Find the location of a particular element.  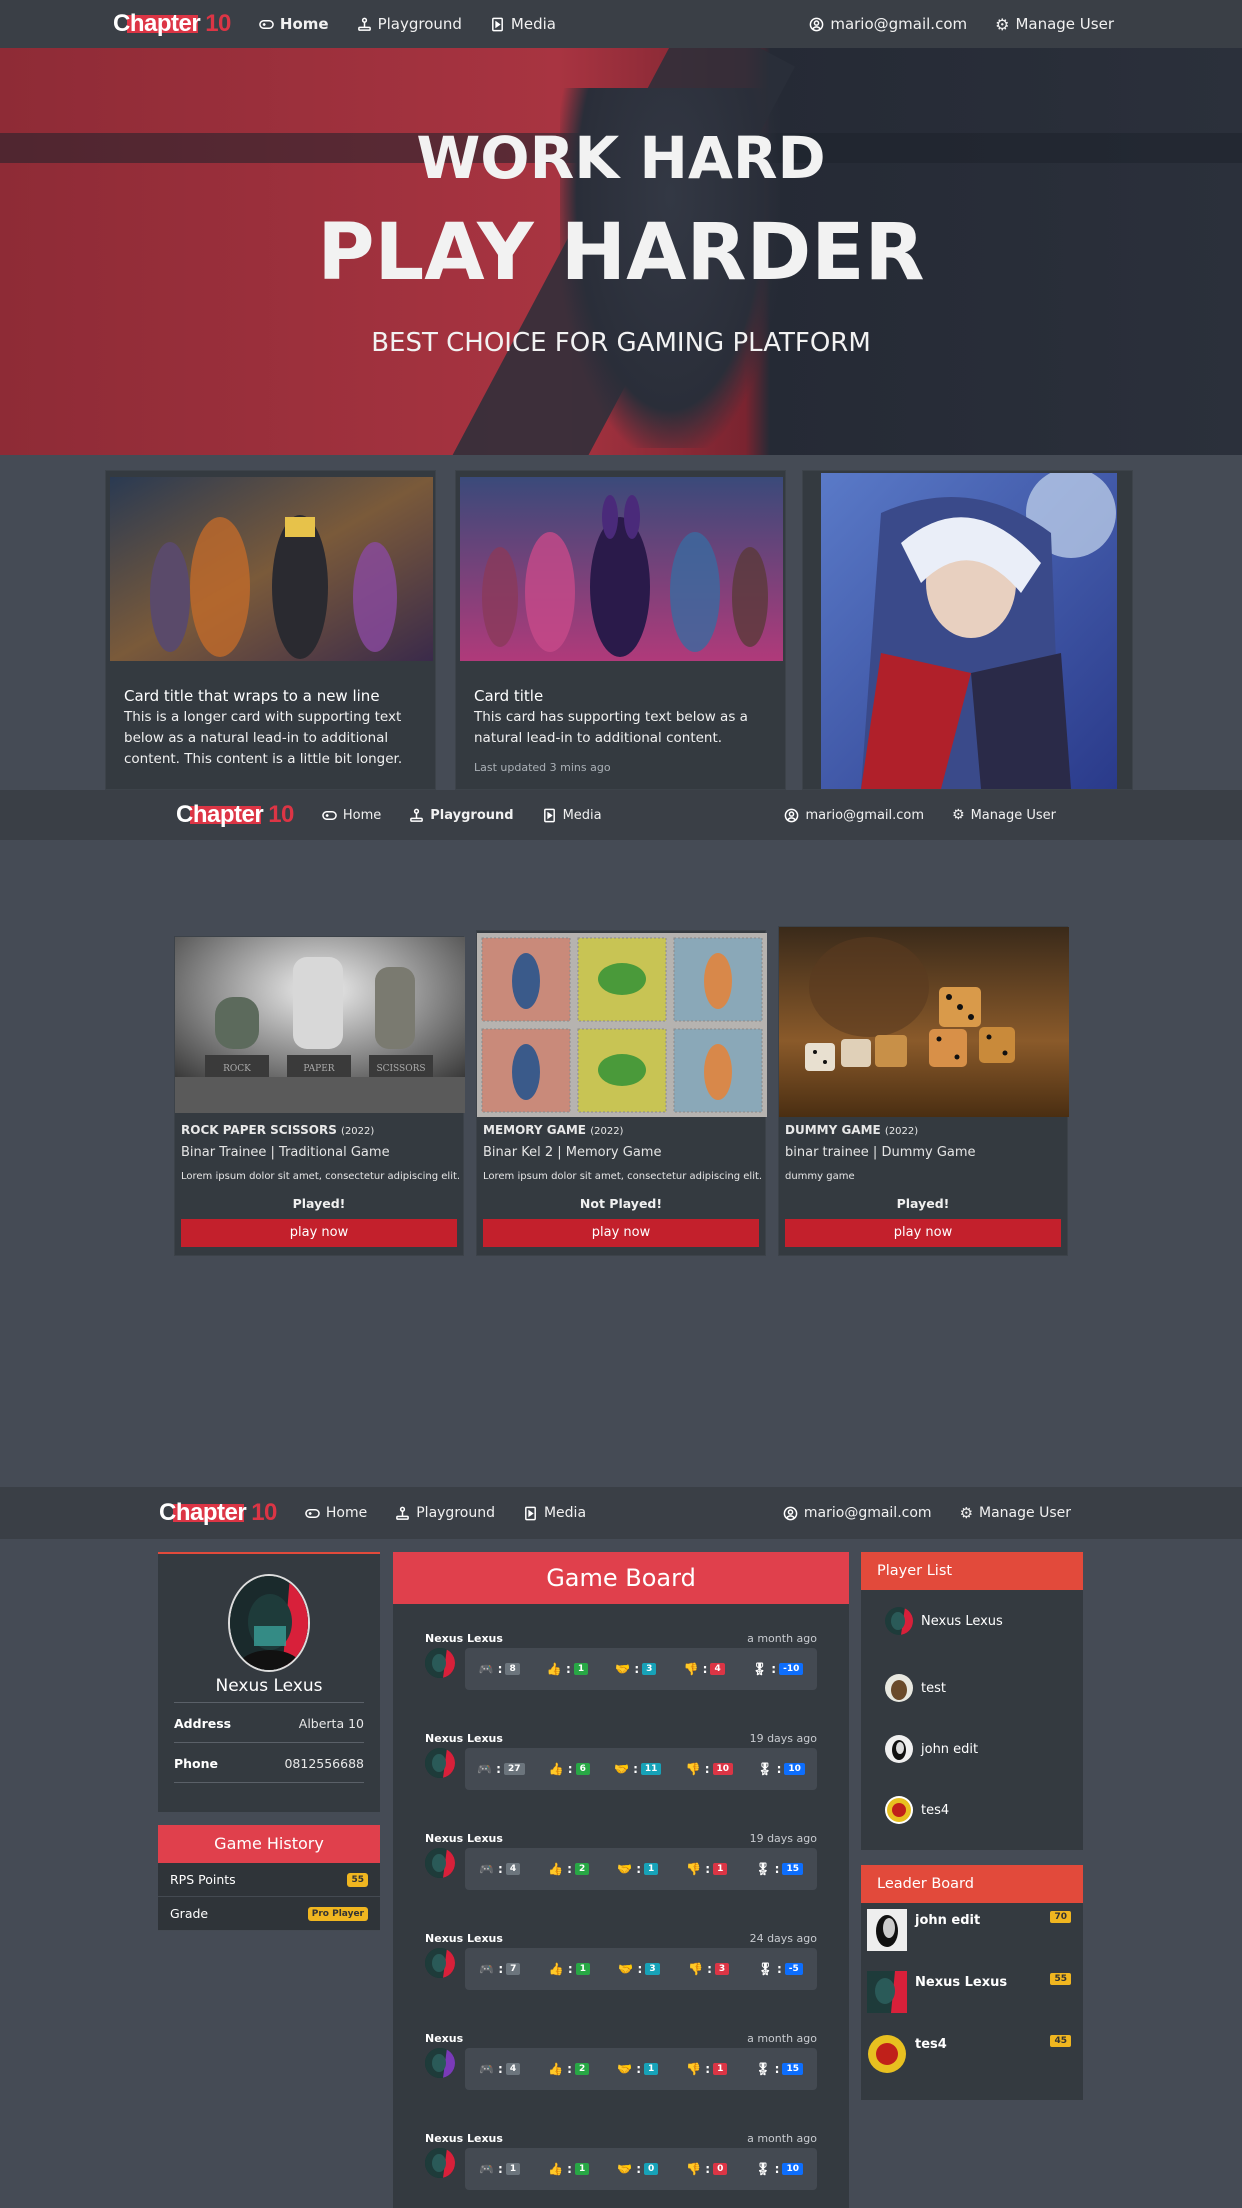

board-time: 24 days ago is located at coordinates (783, 1938).